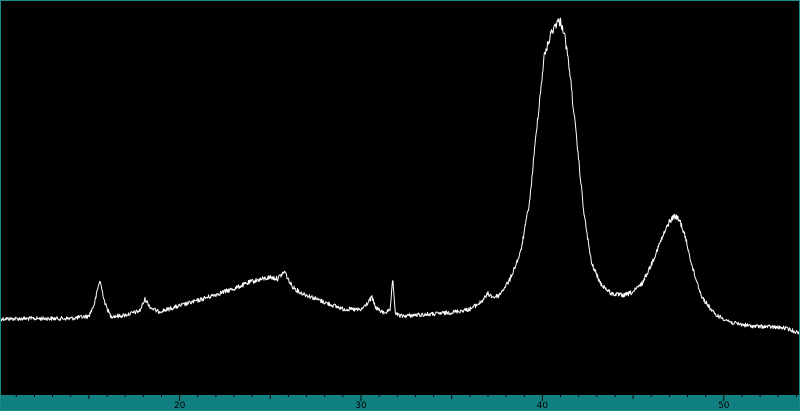 The image size is (800, 411). I want to click on x-tick-label: 30, so click(361, 406).